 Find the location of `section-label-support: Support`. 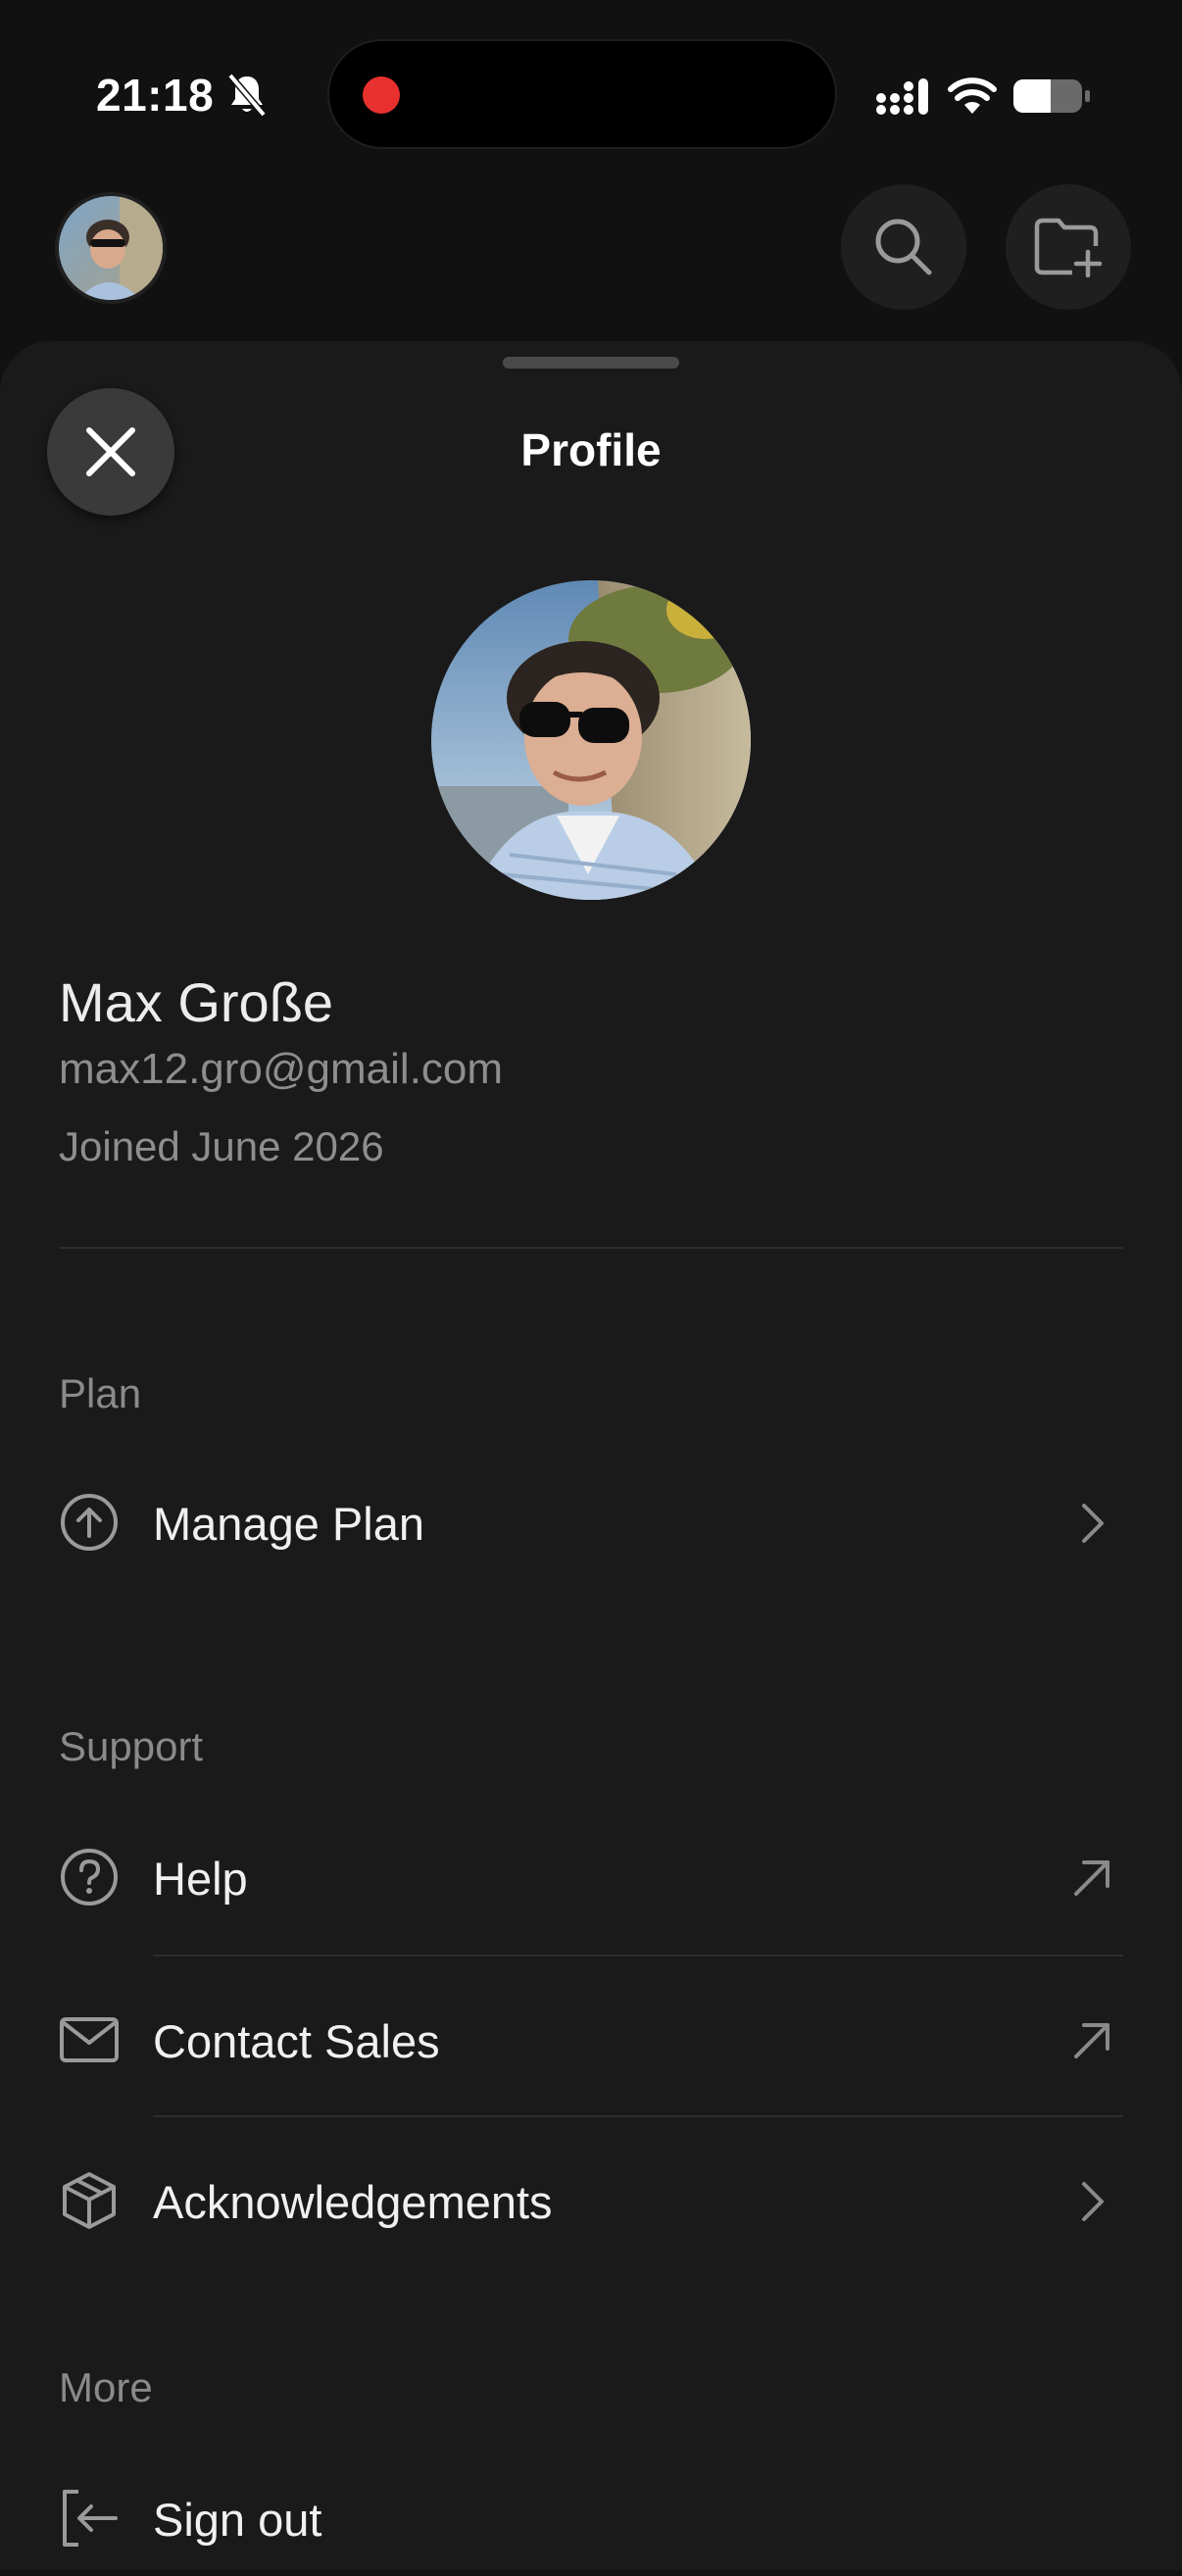

section-label-support: Support is located at coordinates (131, 1746).